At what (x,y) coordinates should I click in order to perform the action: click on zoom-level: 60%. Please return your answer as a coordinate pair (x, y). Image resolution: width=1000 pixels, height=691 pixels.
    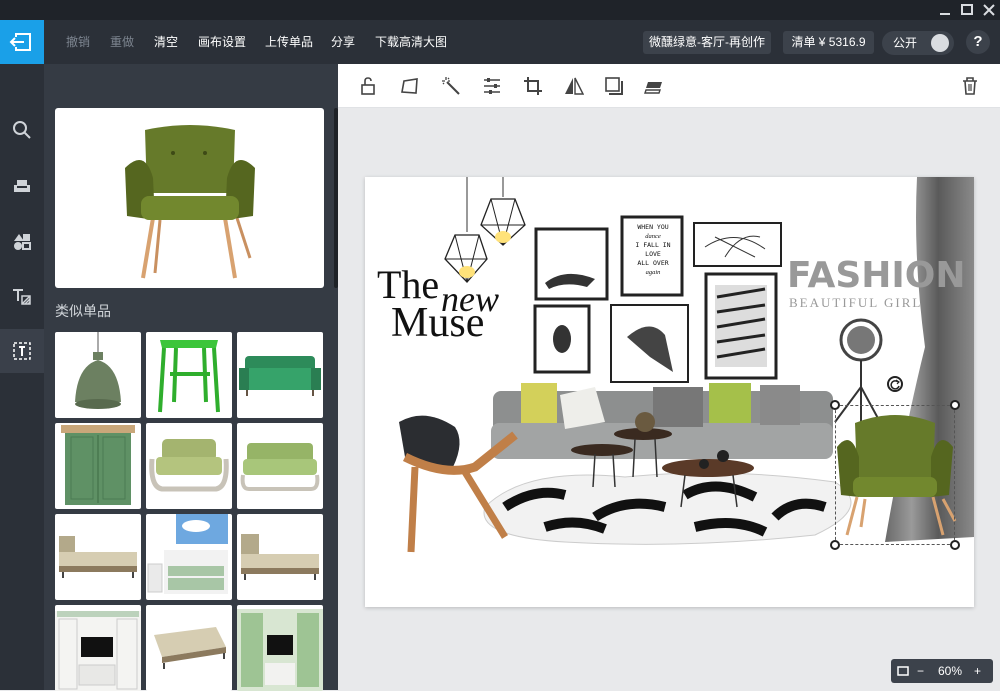
    Looking at the image, I should click on (950, 671).